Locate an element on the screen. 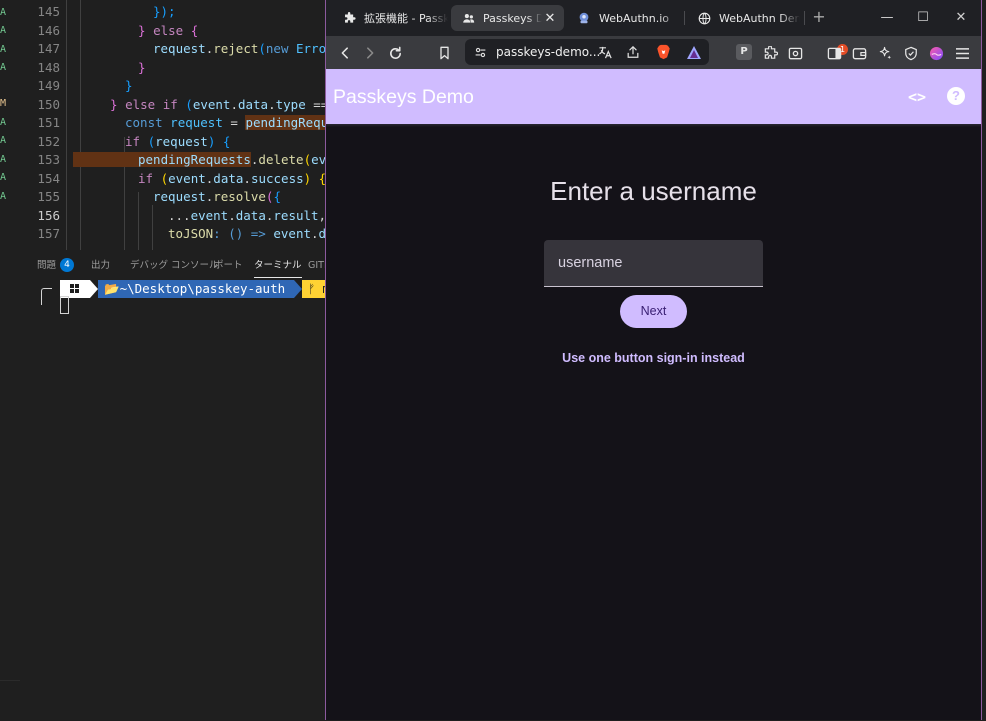 The height and width of the screenshot is (721, 986). bookmark-icon is located at coordinates (444, 53).